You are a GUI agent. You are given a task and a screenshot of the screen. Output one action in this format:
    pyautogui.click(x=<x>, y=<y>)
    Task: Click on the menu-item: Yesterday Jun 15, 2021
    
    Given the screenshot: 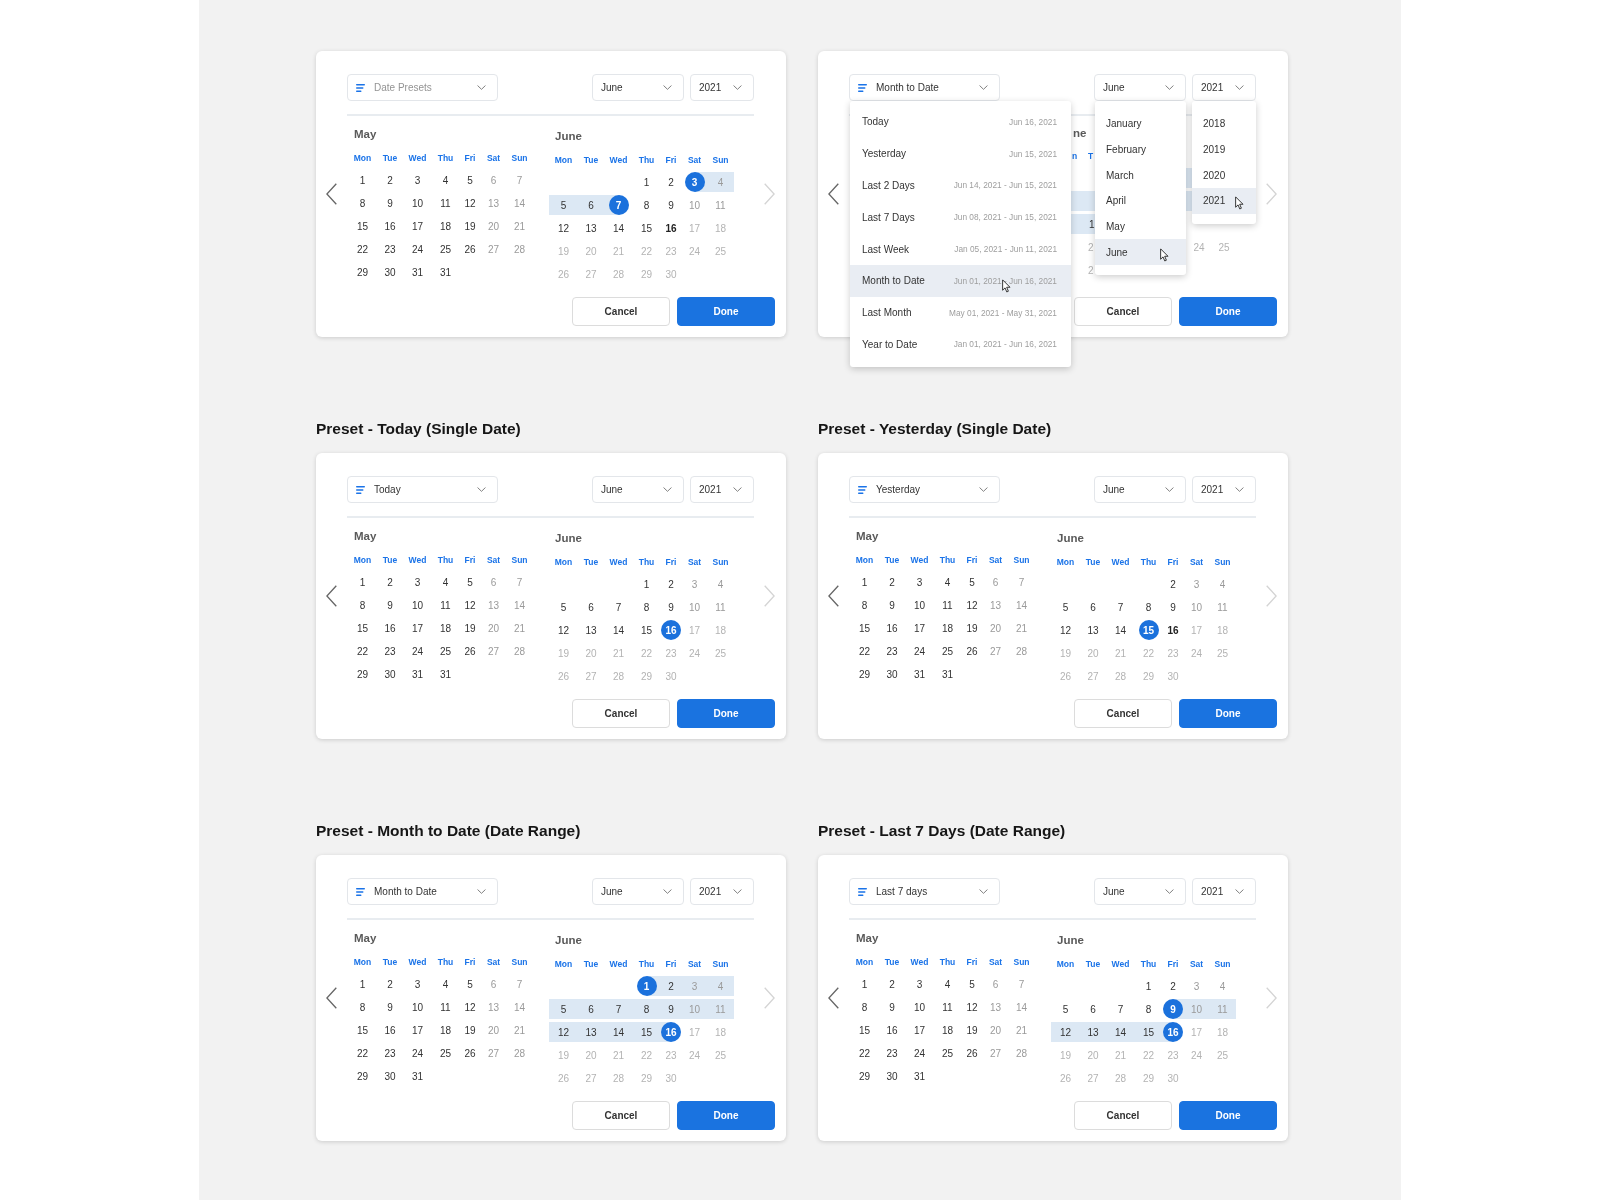 What is the action you would take?
    pyautogui.click(x=960, y=153)
    